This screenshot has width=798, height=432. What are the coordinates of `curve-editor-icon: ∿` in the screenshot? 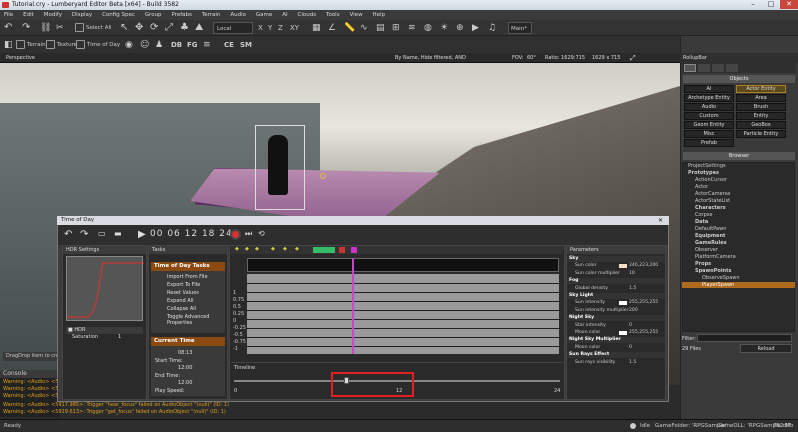 It's located at (364, 28).